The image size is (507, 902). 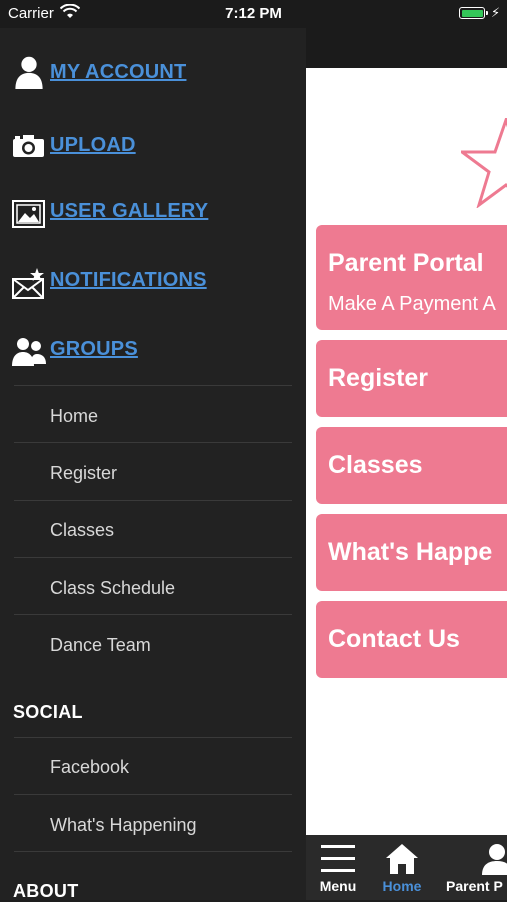 I want to click on tab-home: Home, so click(x=402, y=867).